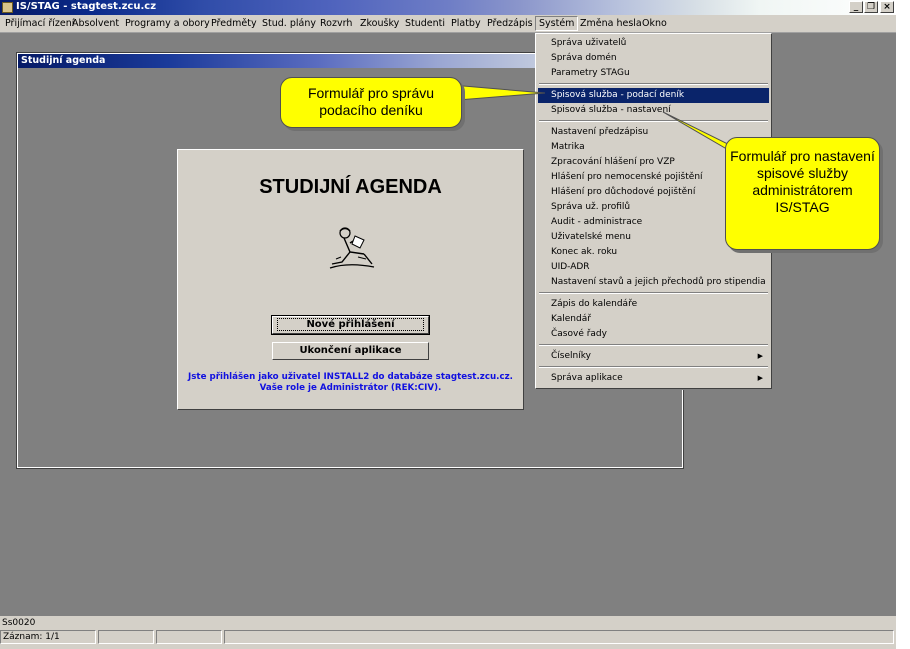  What do you see at coordinates (903, 332) in the screenshot?
I see `window-edge` at bounding box center [903, 332].